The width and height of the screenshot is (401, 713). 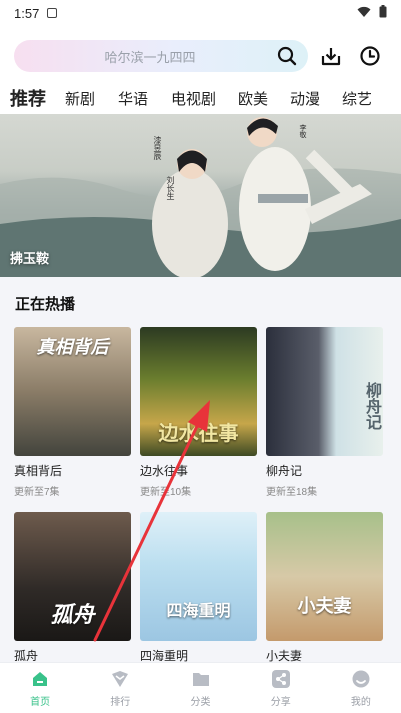 What do you see at coordinates (120, 679) in the screenshot?
I see `rank-icon` at bounding box center [120, 679].